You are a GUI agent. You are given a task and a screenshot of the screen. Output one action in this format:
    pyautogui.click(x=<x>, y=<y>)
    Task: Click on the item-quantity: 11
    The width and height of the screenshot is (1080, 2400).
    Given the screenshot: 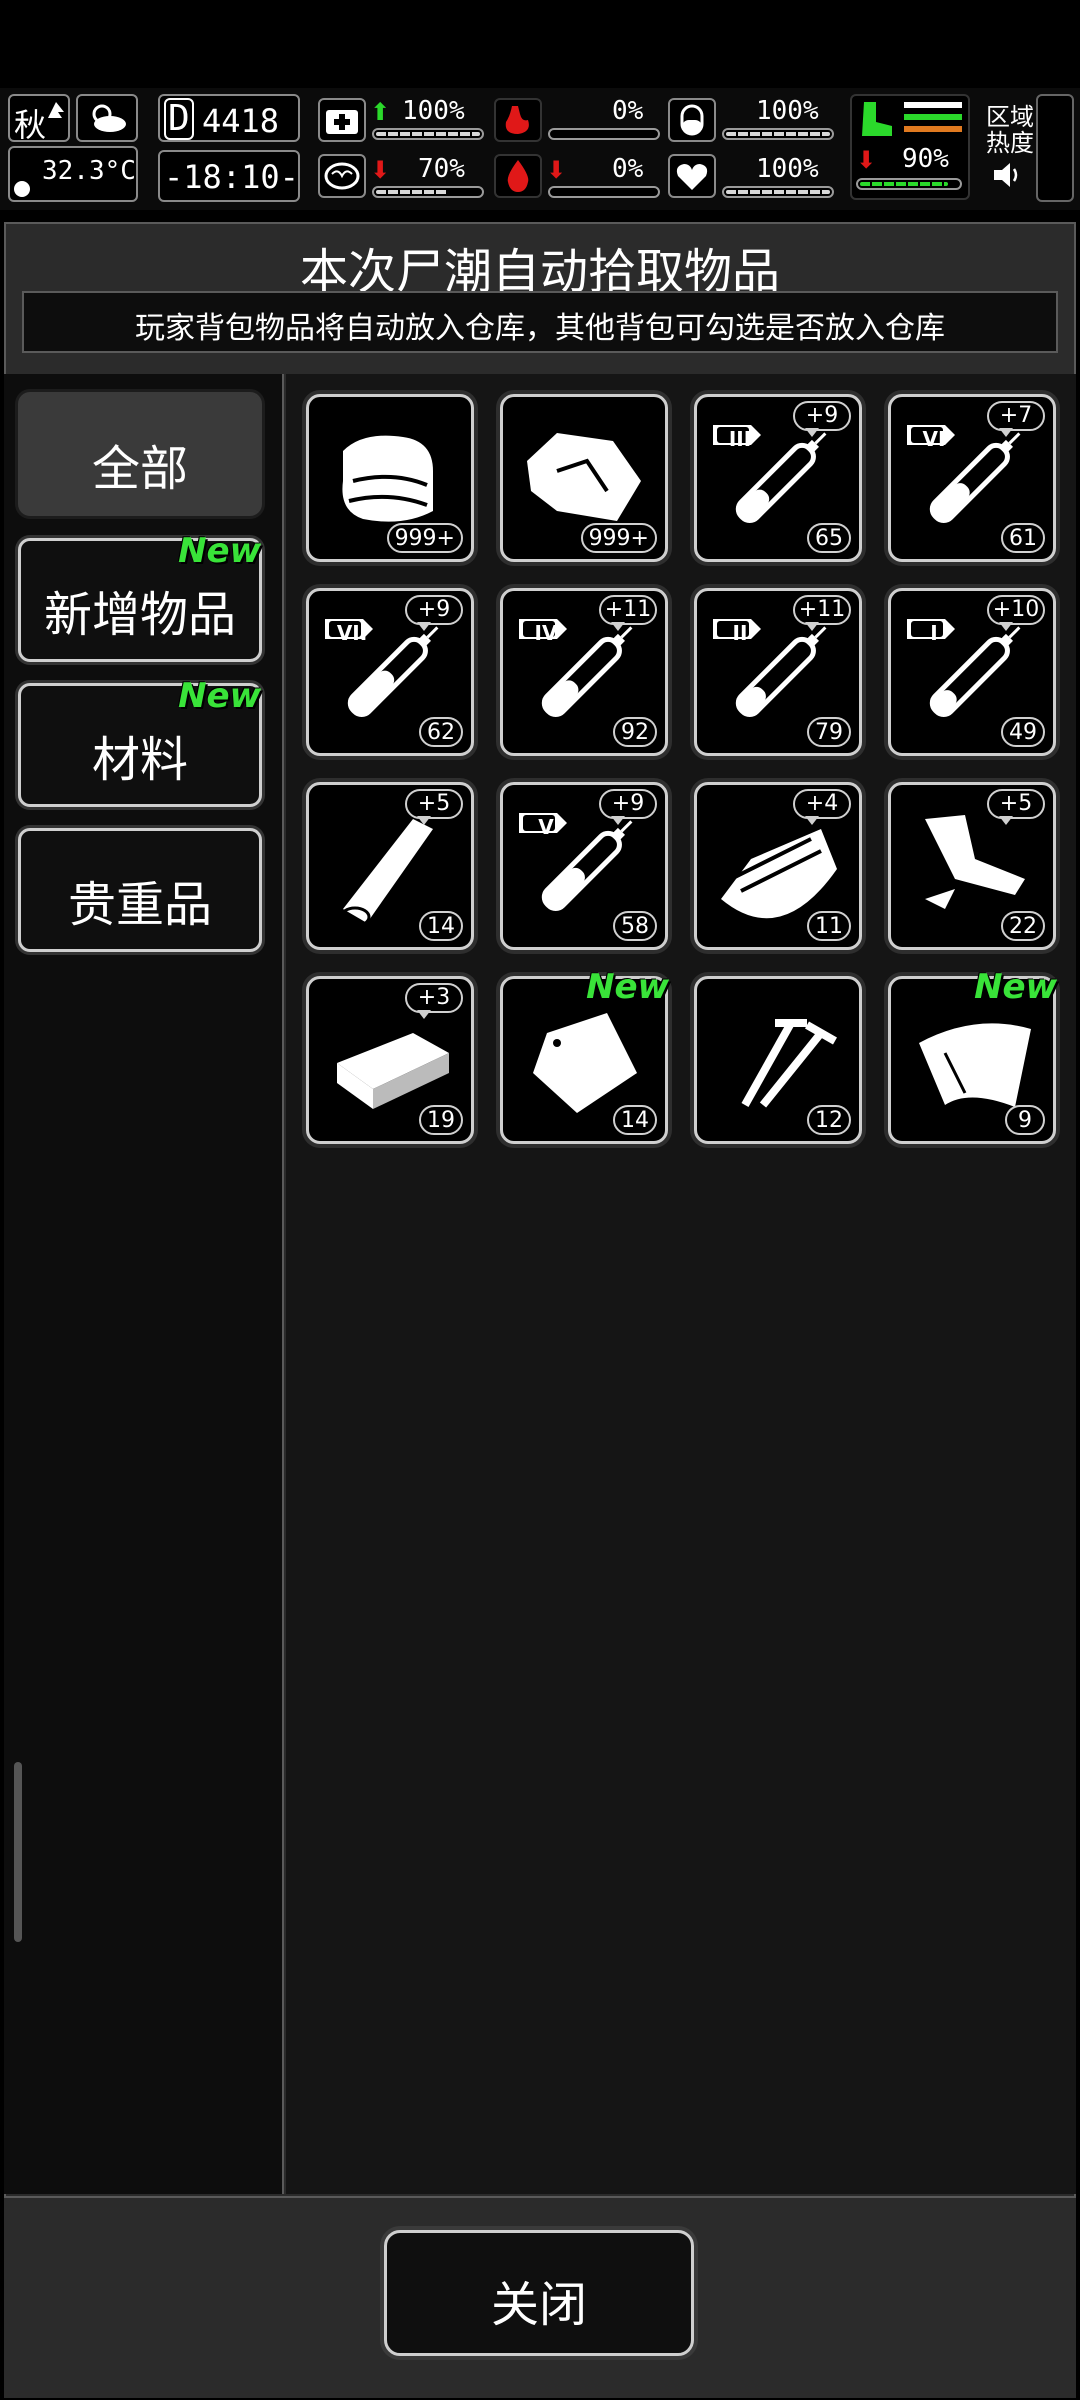 What is the action you would take?
    pyautogui.click(x=829, y=926)
    